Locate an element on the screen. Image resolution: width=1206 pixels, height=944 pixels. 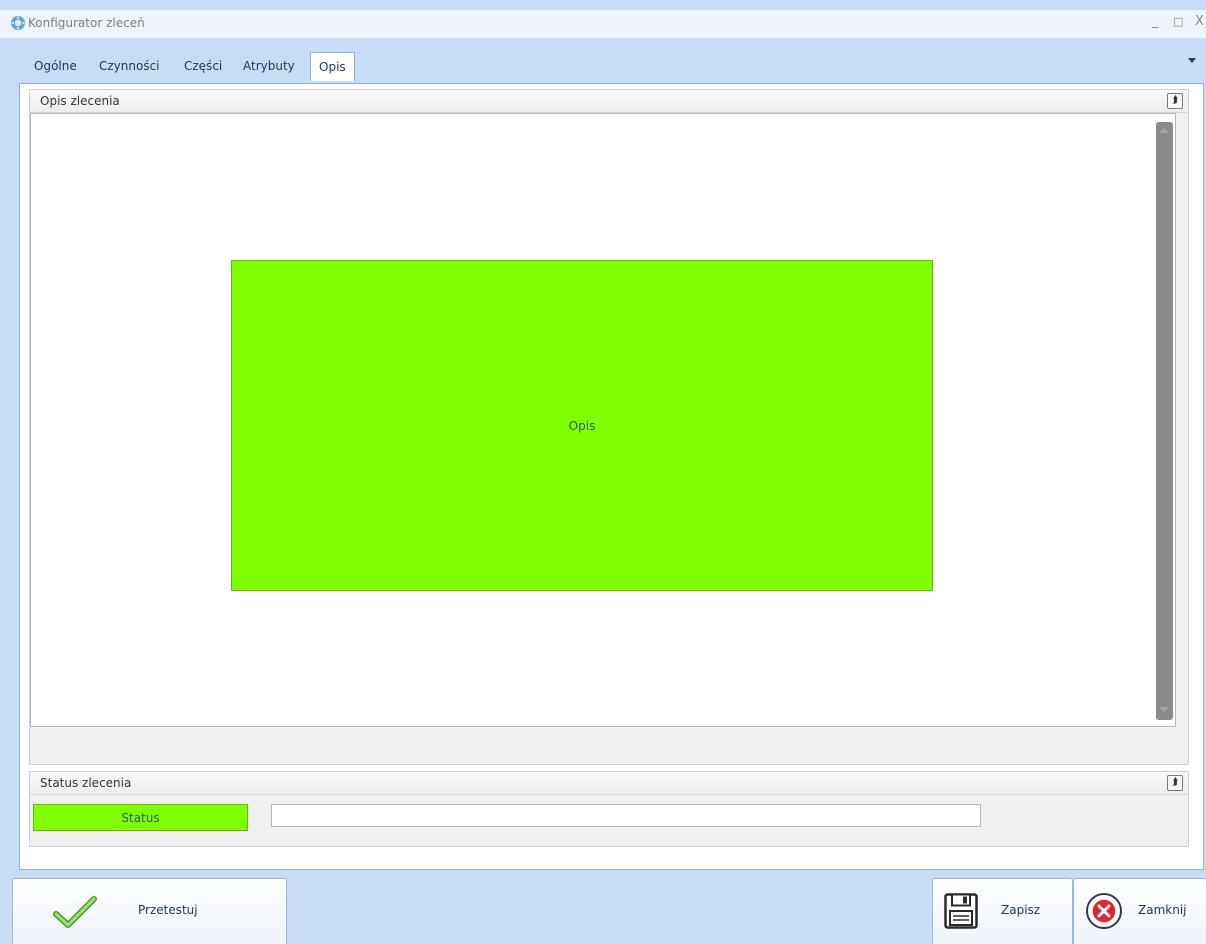
description-collapse-button: ⮭ is located at coordinates (1175, 101).